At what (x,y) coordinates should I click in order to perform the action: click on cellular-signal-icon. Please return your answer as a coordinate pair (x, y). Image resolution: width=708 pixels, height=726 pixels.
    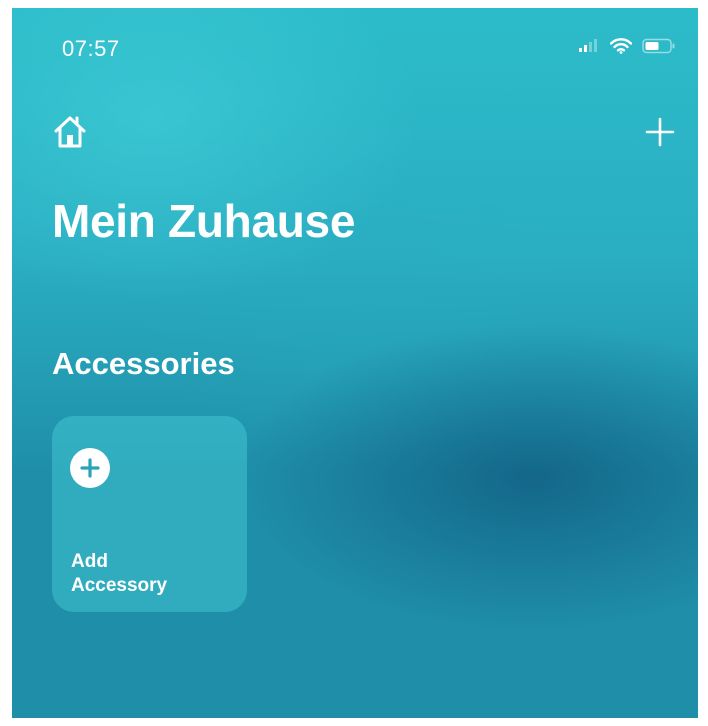
    Looking at the image, I should click on (589, 48).